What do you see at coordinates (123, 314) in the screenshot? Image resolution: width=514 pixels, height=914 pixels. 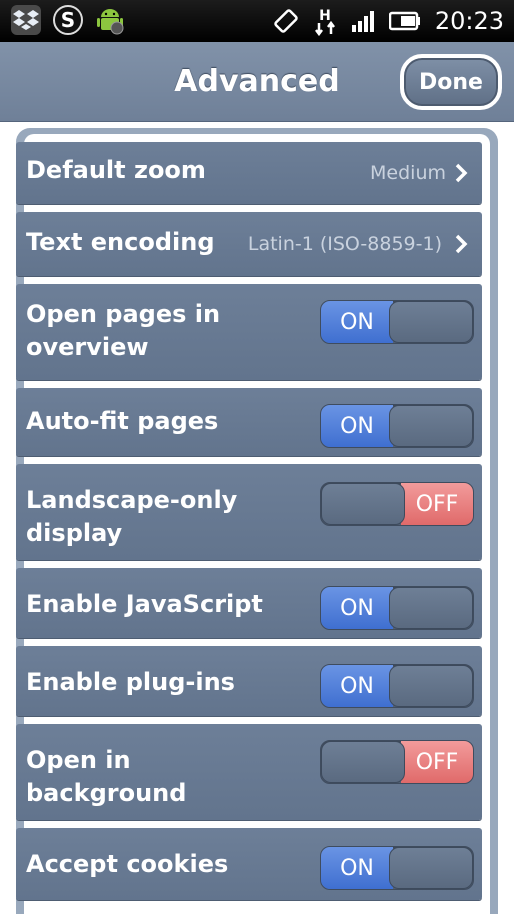 I see `setting-label-line1: Open pages in` at bounding box center [123, 314].